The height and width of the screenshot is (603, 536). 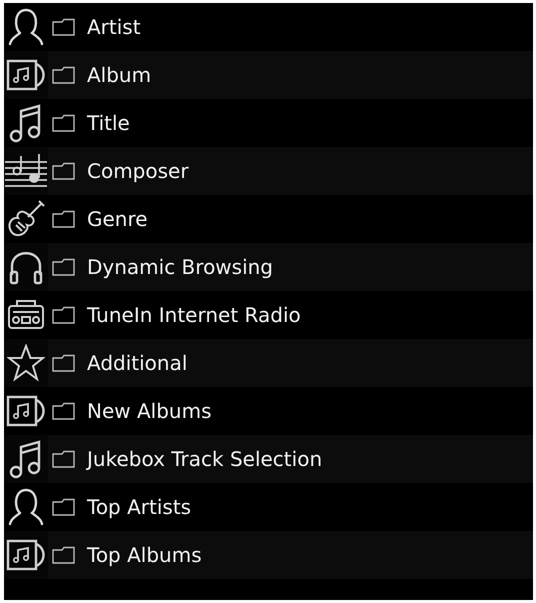 I want to click on item-label: Artist, so click(x=114, y=27).